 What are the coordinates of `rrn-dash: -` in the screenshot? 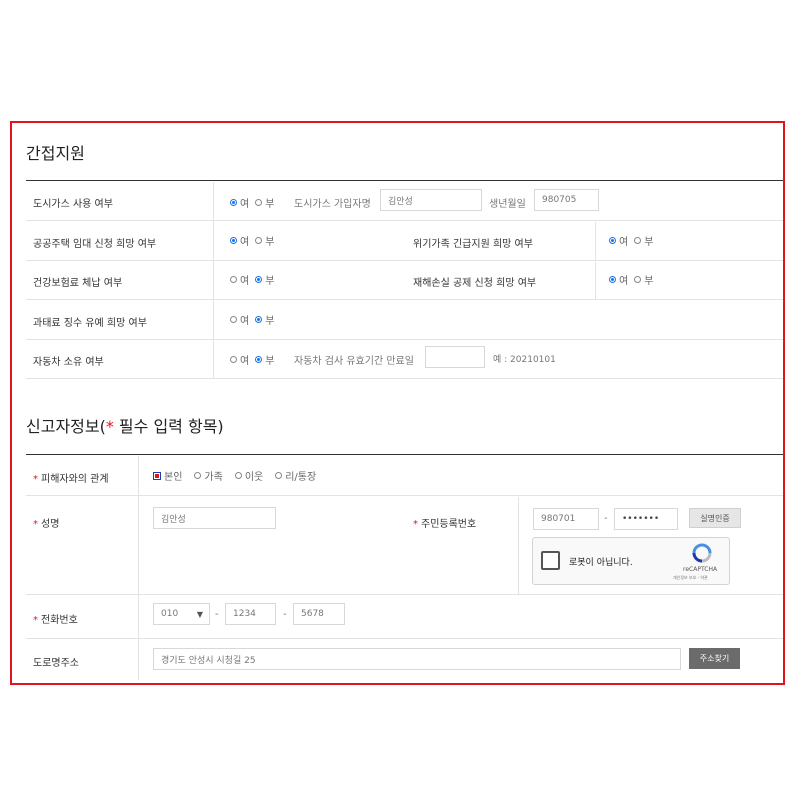 It's located at (606, 518).